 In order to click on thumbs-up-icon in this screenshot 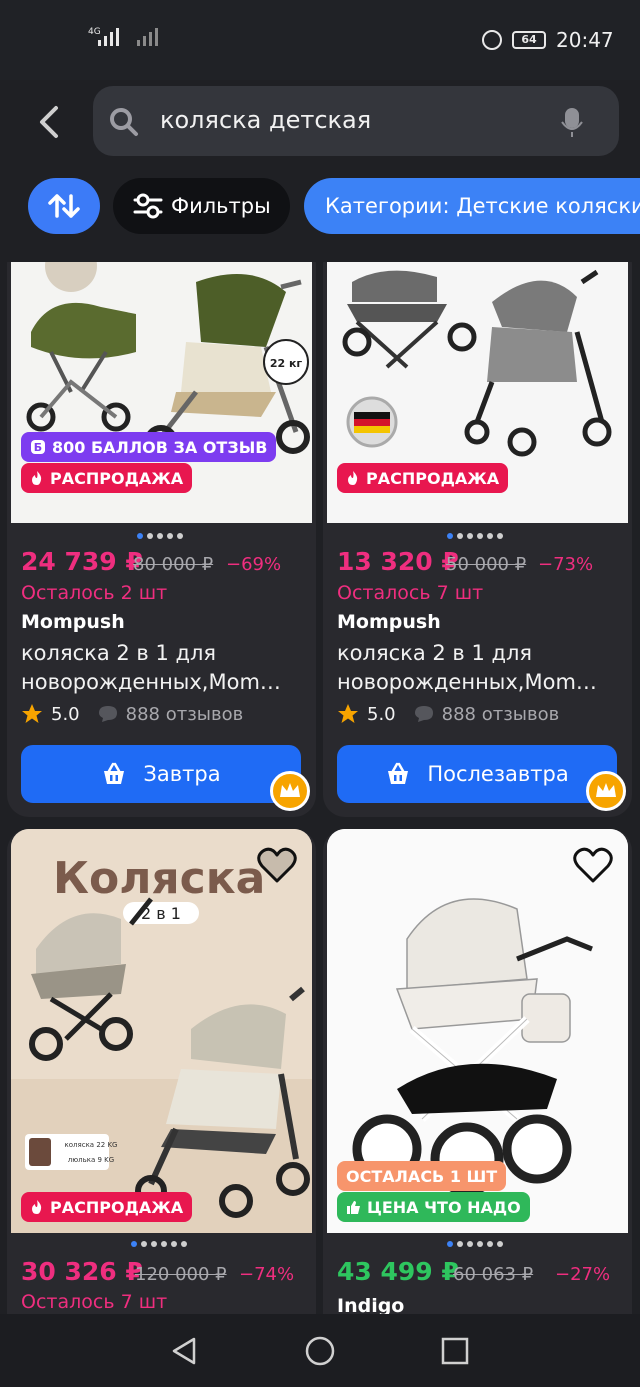, I will do `click(353, 1207)`.